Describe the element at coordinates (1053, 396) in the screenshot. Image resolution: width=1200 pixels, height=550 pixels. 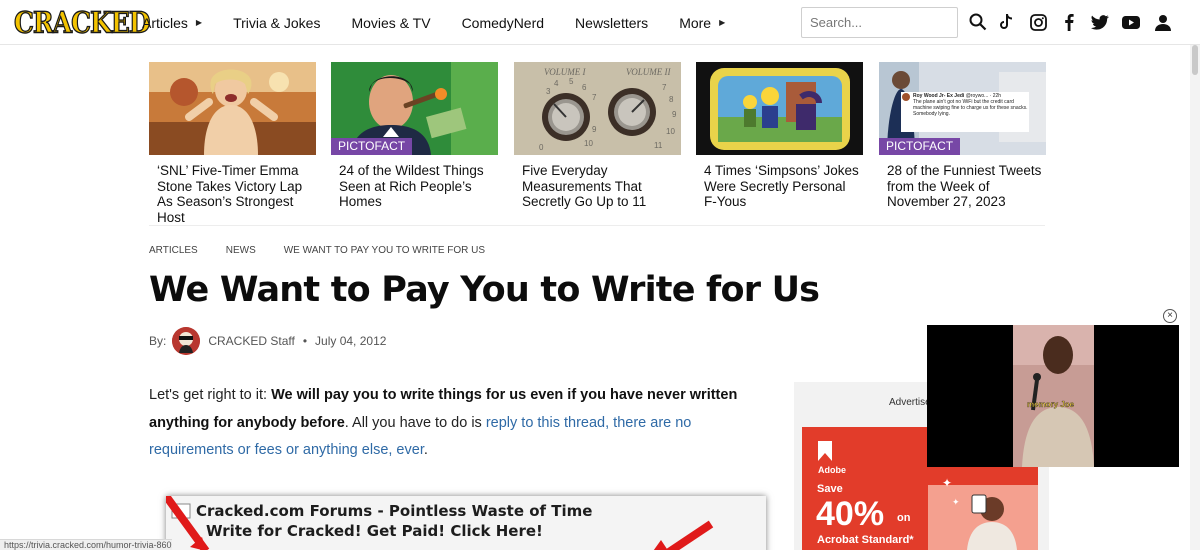
I see `floating-video-player: memory Joe` at that location.